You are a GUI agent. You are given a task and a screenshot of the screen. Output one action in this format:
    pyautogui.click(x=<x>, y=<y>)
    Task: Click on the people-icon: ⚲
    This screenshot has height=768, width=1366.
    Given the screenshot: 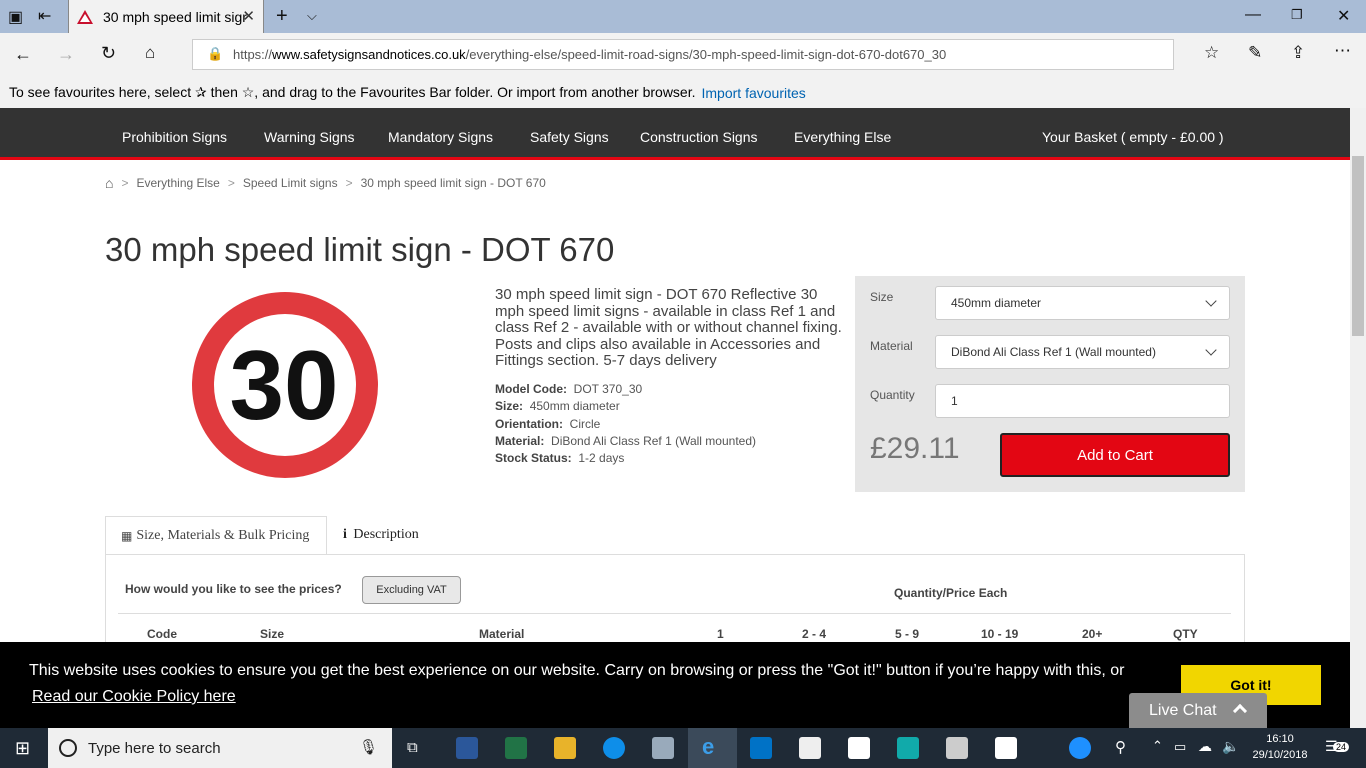 What is the action you would take?
    pyautogui.click(x=1120, y=747)
    